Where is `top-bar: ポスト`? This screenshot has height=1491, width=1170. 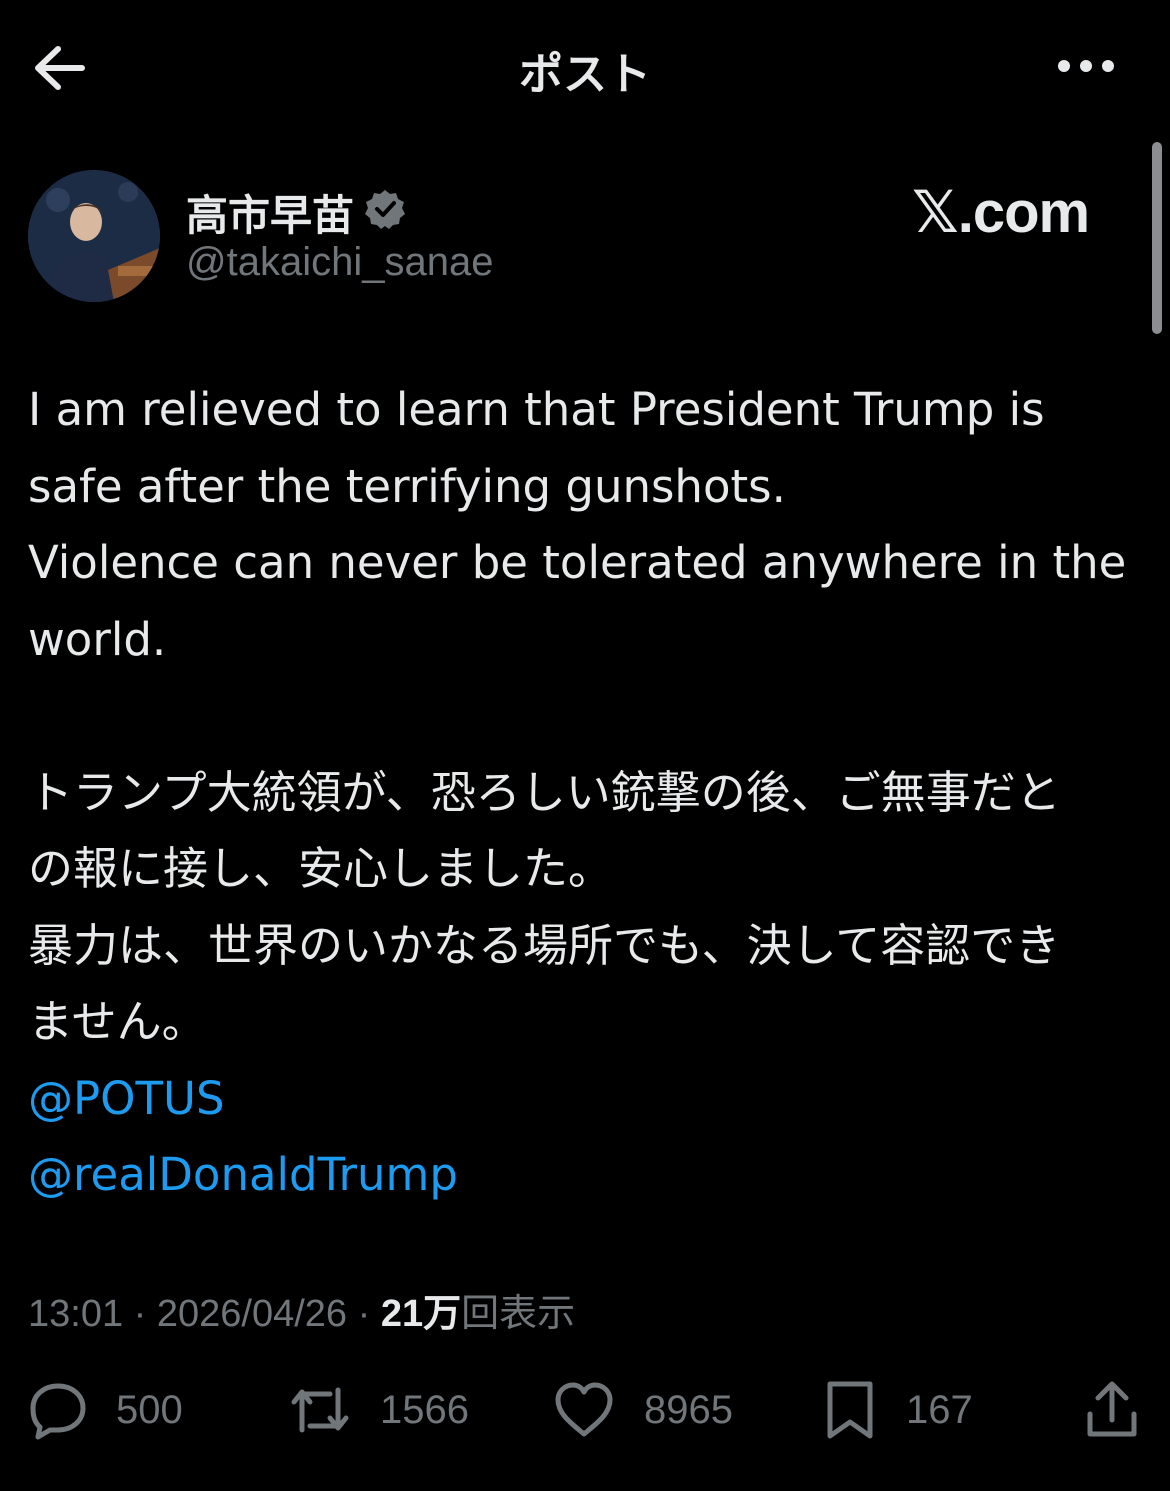 top-bar: ポスト is located at coordinates (585, 67).